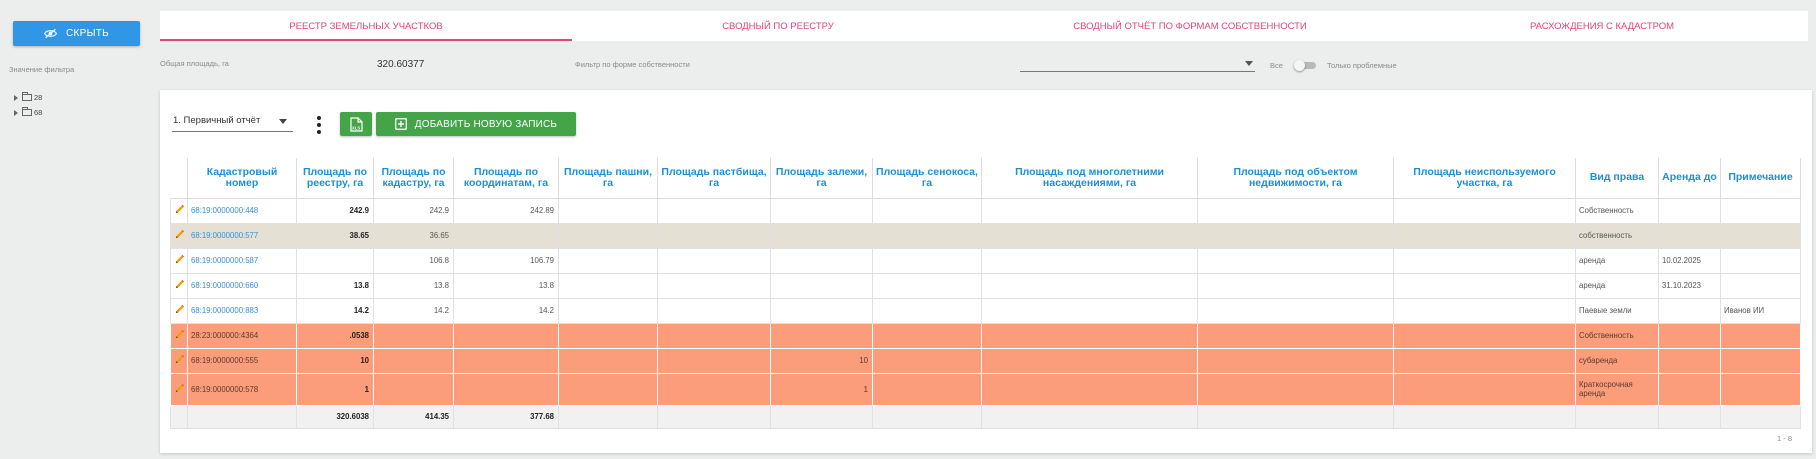  I want to click on cell-cadastral-number: 68:19:0000000:587, so click(242, 260).